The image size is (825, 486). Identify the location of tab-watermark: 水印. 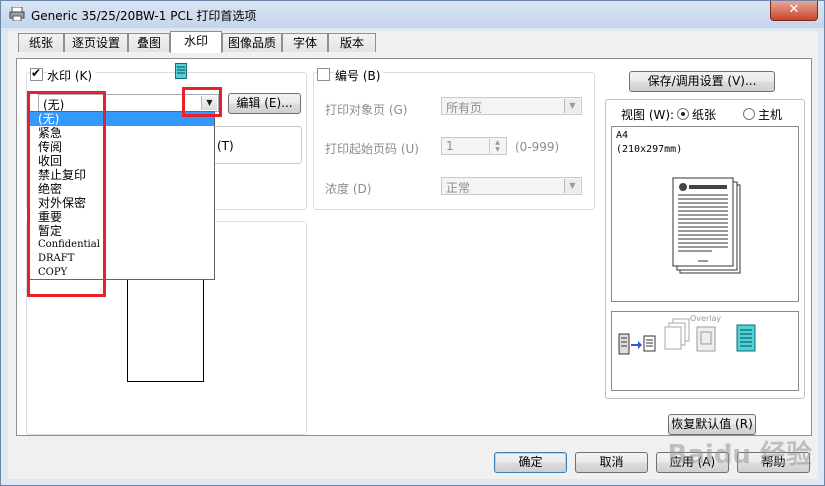
(196, 42).